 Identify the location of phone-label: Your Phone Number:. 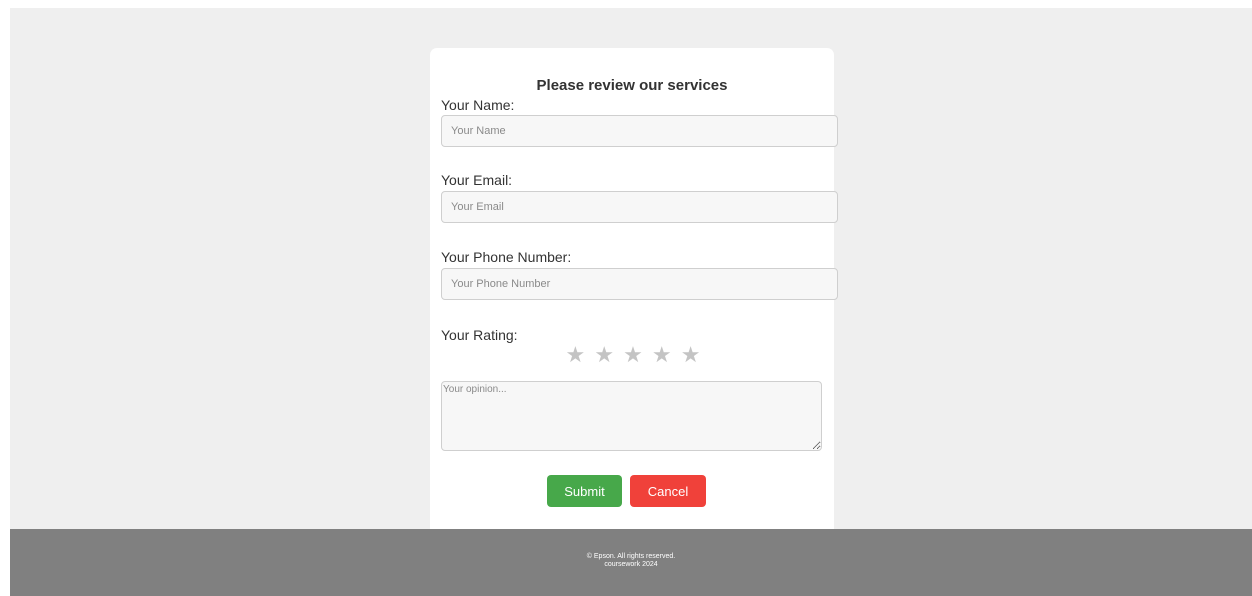
(506, 257).